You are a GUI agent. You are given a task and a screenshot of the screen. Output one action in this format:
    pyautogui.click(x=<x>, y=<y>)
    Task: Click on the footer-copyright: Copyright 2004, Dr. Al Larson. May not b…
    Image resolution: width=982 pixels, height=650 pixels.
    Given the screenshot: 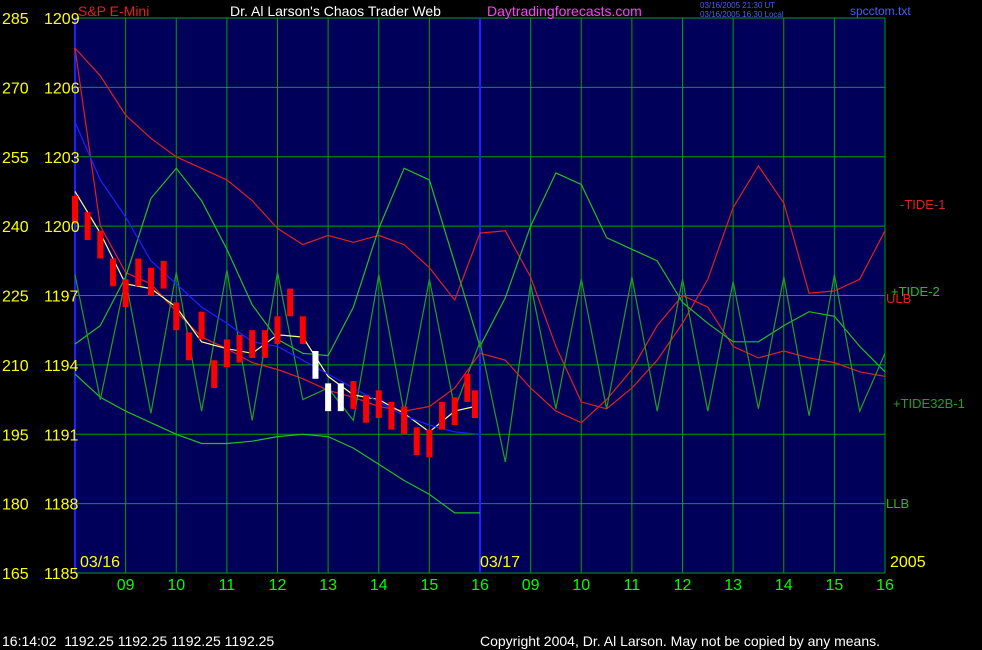 What is the action you would take?
    pyautogui.click(x=680, y=641)
    